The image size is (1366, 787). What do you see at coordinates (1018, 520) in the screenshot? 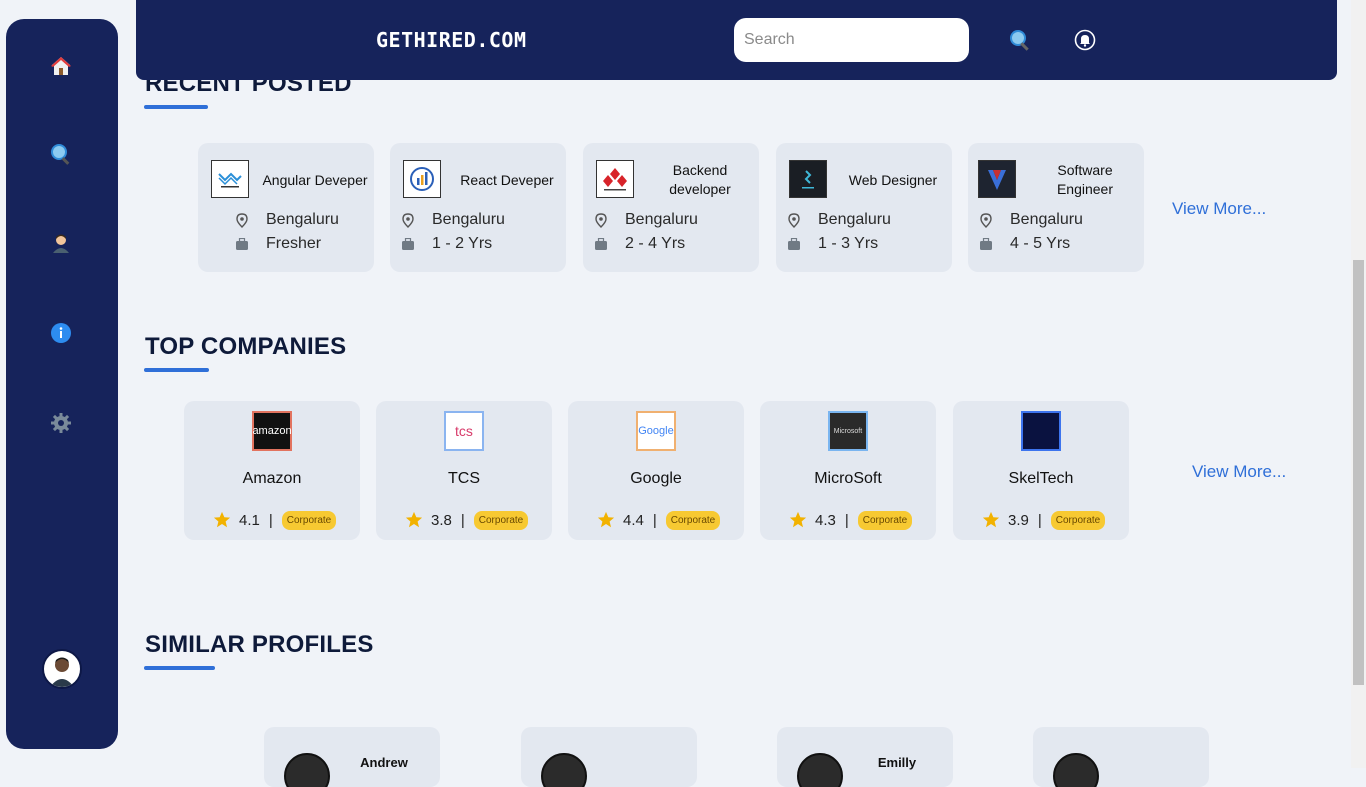
I see `rating-value: 3.9` at bounding box center [1018, 520].